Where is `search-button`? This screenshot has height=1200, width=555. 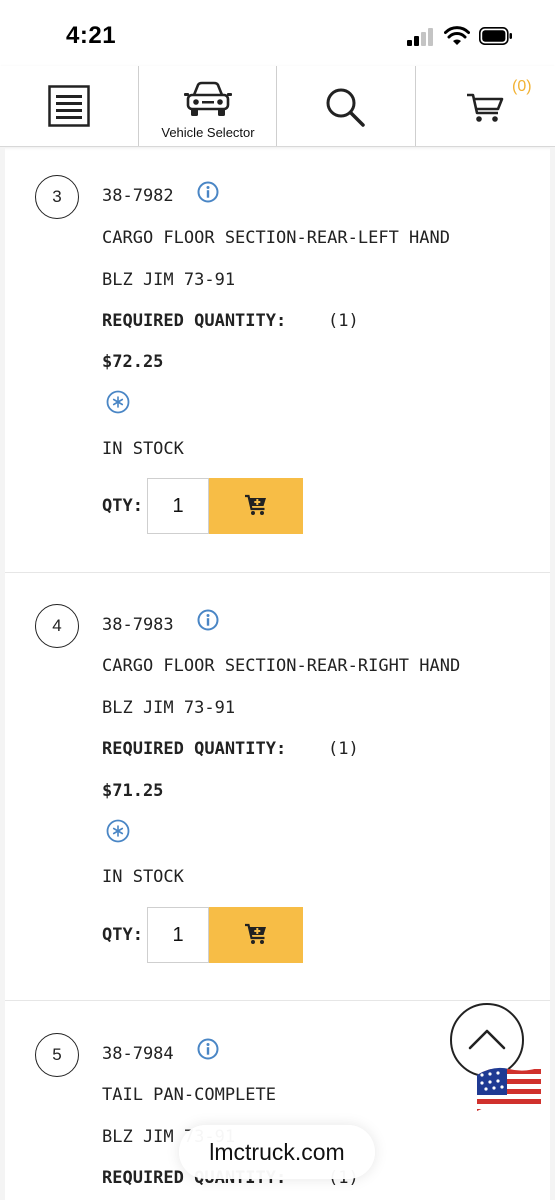
search-button is located at coordinates (346, 106).